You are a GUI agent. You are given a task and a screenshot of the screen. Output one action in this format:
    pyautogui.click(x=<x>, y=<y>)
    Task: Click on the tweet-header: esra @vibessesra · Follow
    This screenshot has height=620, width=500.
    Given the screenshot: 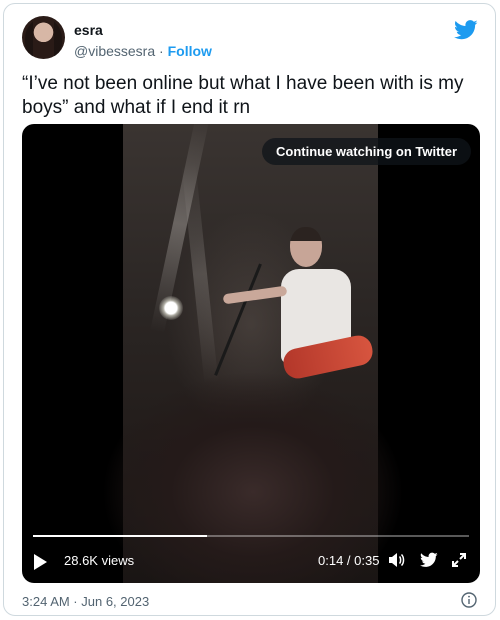 What is the action you would take?
    pyautogui.click(x=252, y=41)
    